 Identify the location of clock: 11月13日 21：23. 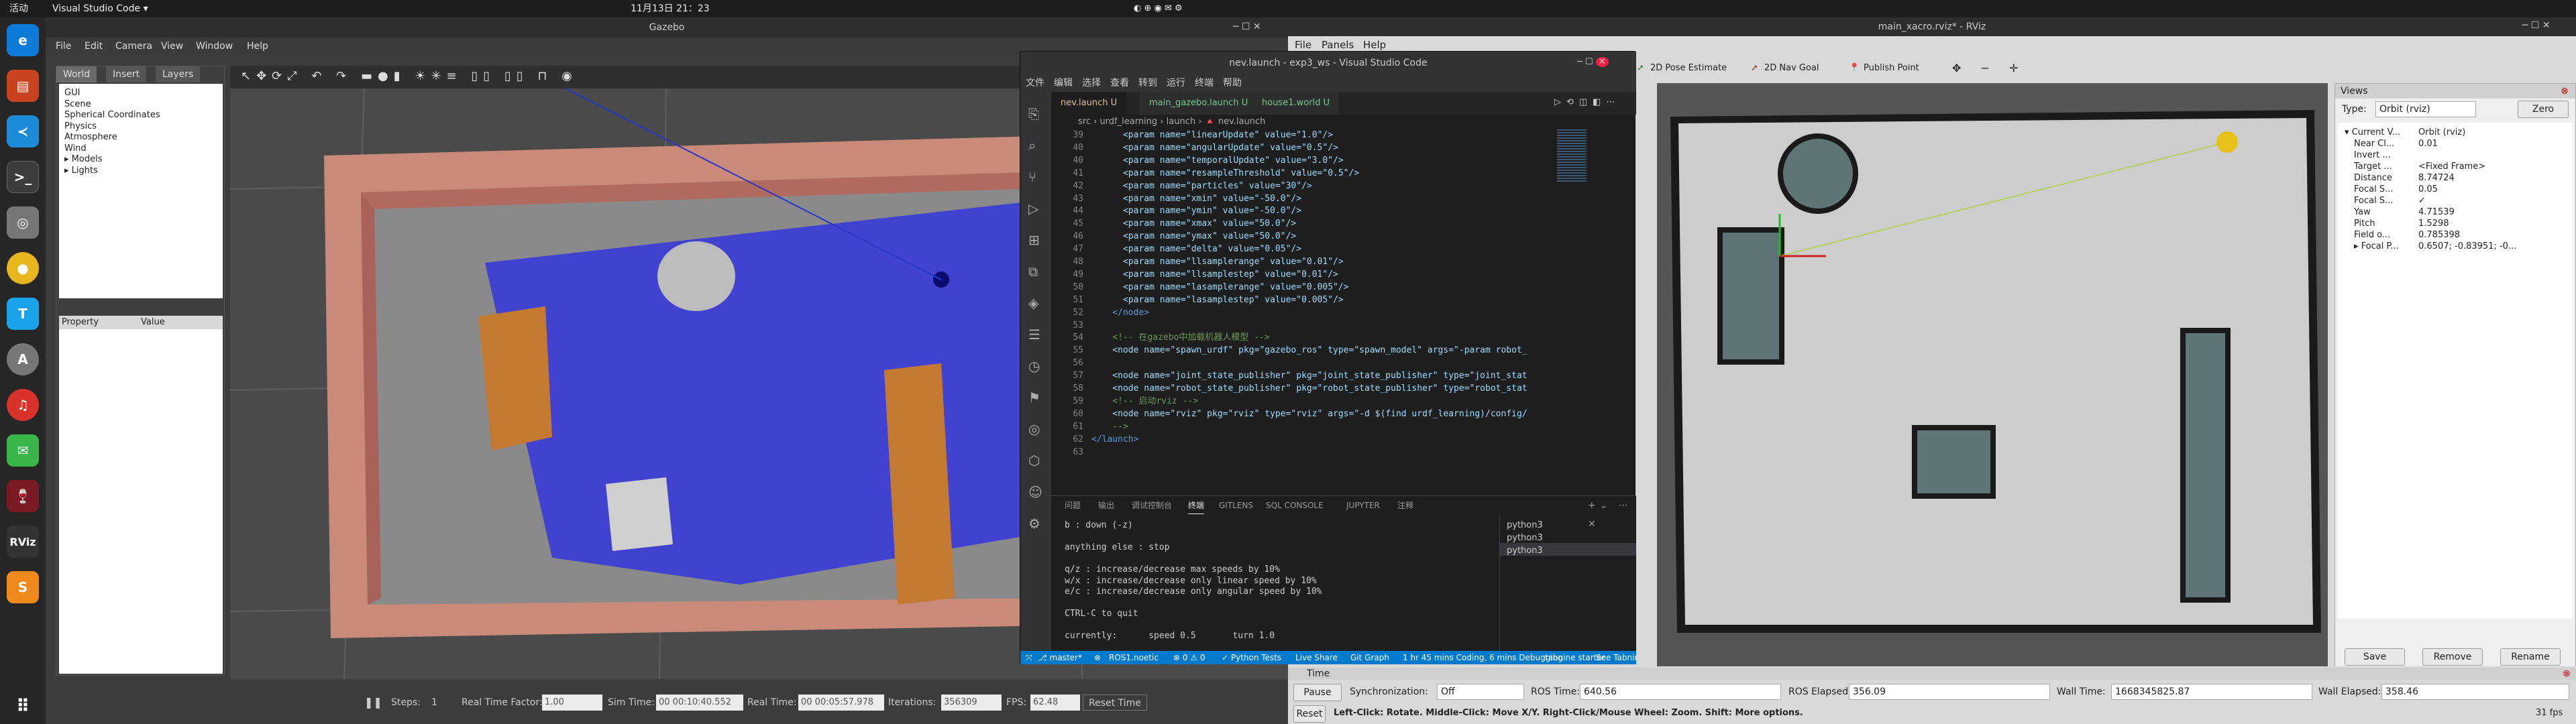
(670, 8).